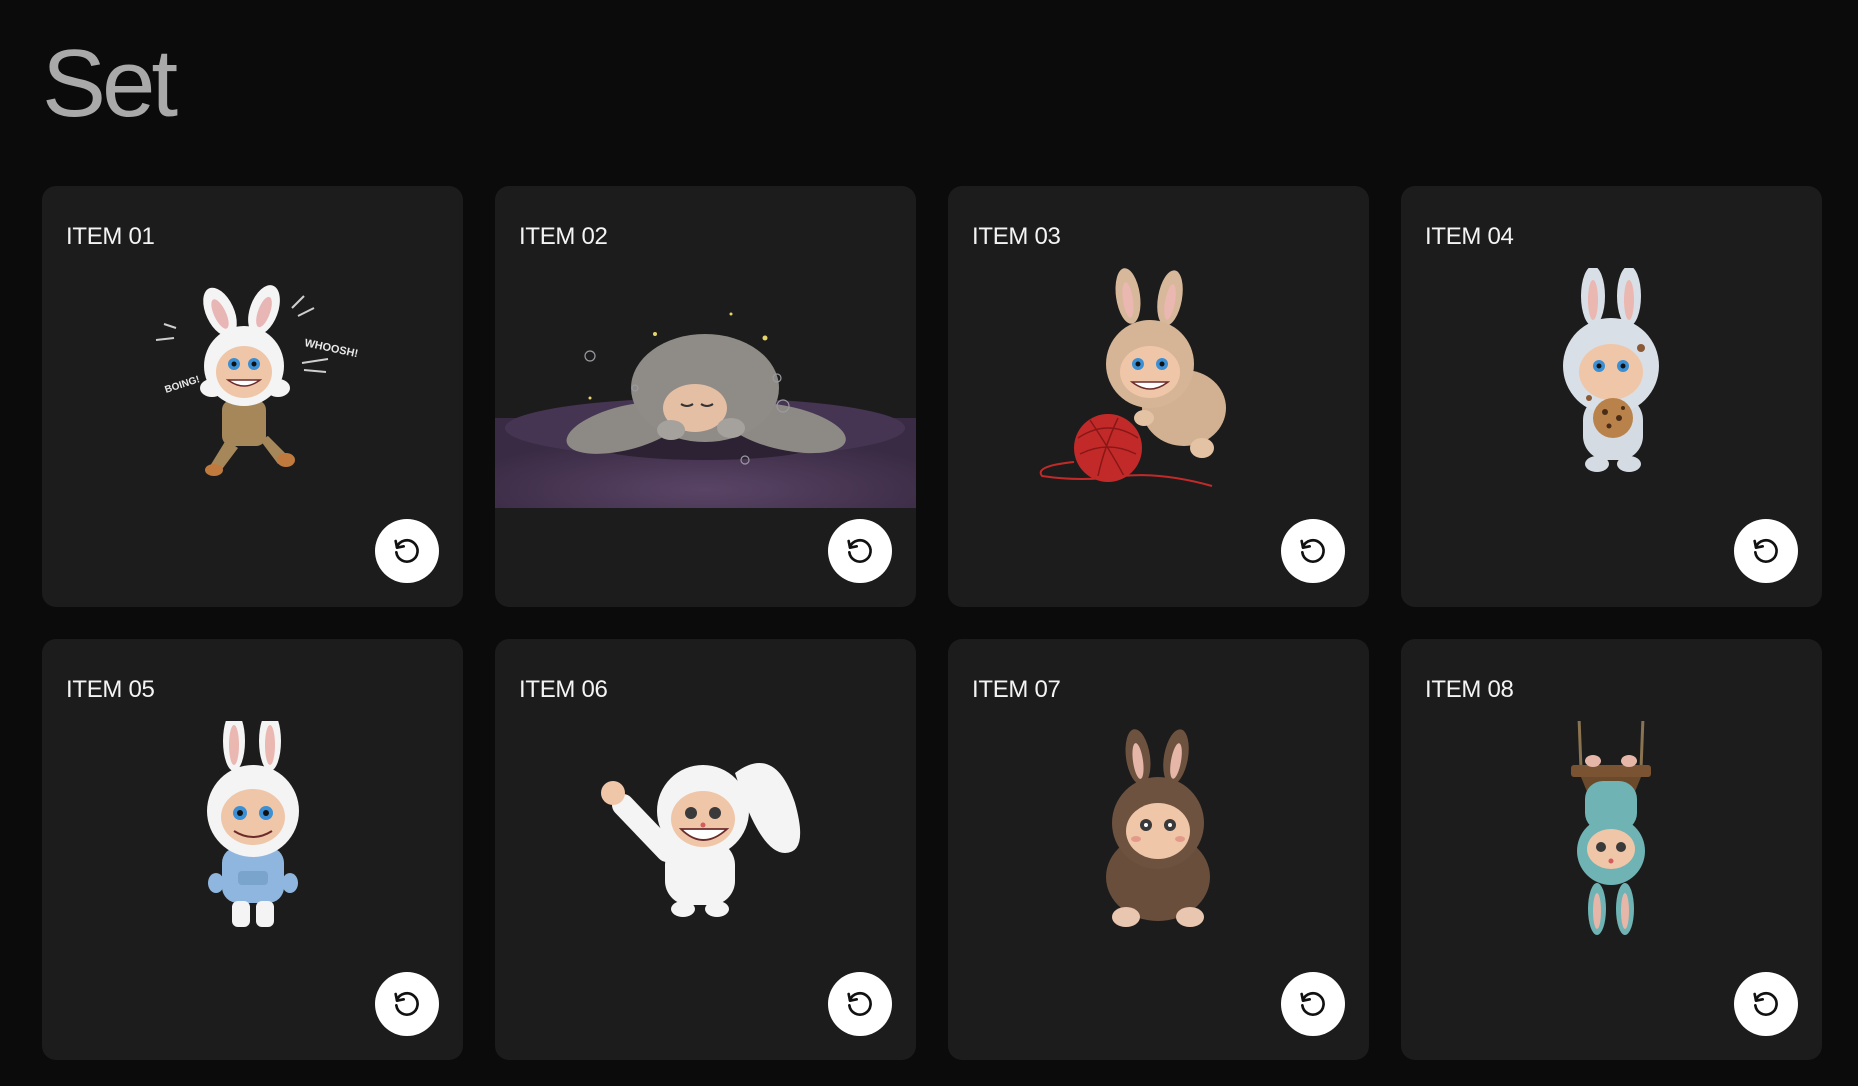  I want to click on item-card-03: ITEM 03, so click(1158, 396).